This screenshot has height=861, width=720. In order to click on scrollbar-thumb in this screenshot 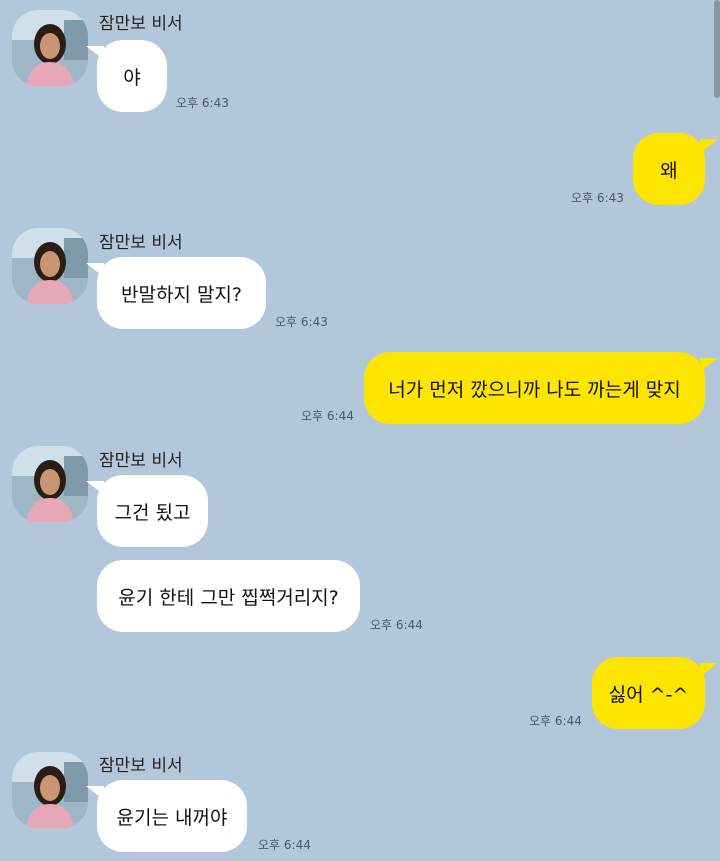, I will do `click(717, 49)`.